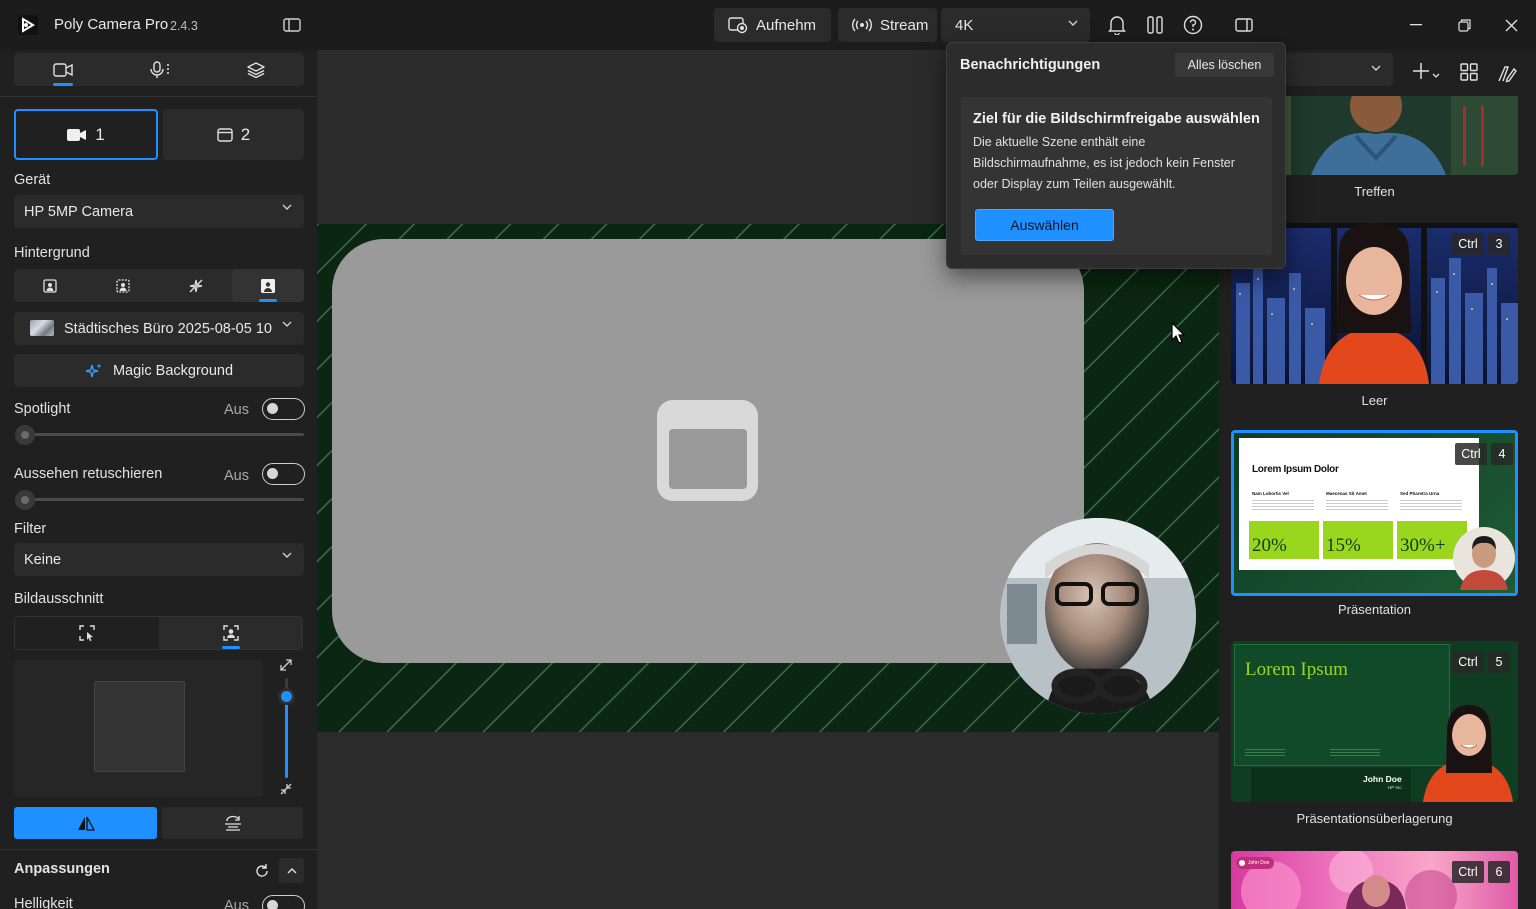 The height and width of the screenshot is (909, 1536). I want to click on crop-preview, so click(138, 728).